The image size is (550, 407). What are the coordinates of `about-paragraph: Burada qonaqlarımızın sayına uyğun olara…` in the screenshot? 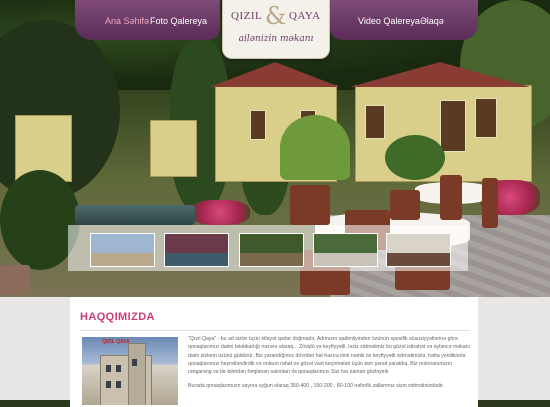 It's located at (316, 386).